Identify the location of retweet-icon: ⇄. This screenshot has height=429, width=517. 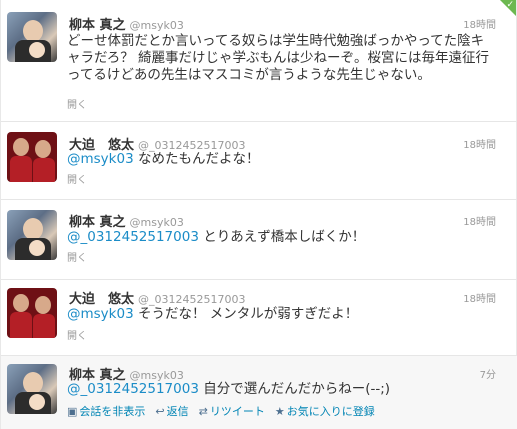
(203, 411).